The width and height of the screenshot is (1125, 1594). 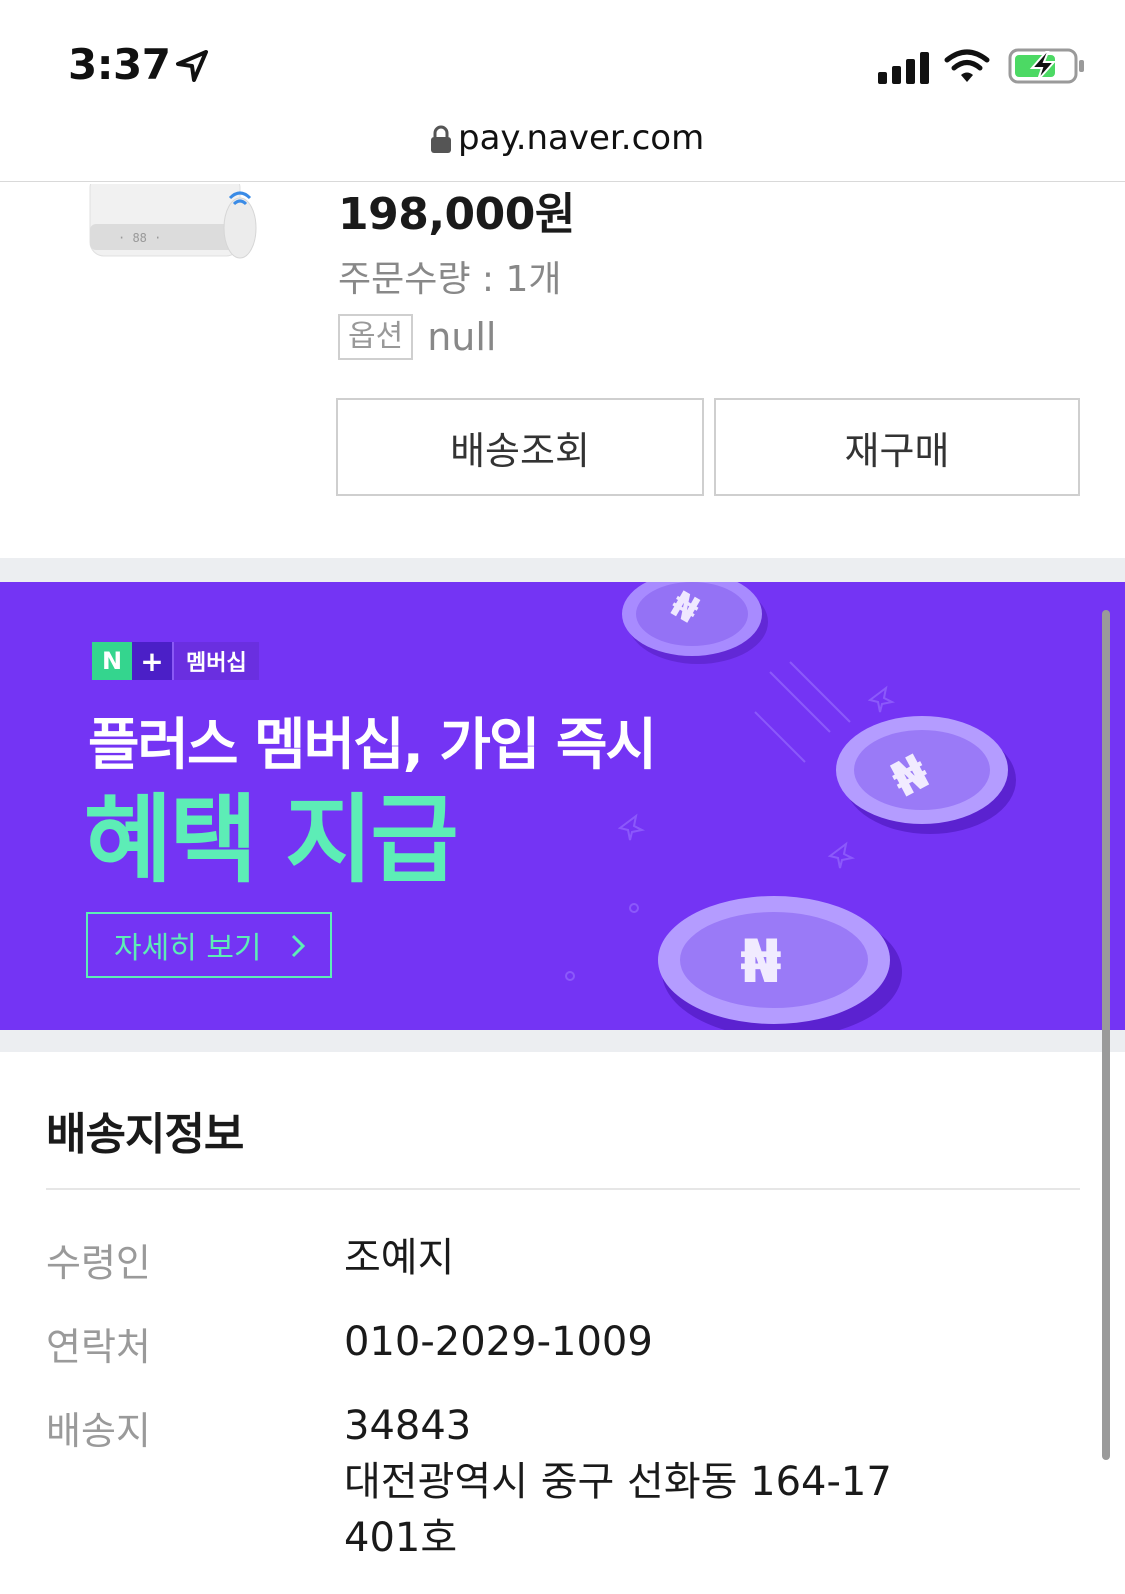 I want to click on address-bar: pay.naver.com, so click(x=562, y=146).